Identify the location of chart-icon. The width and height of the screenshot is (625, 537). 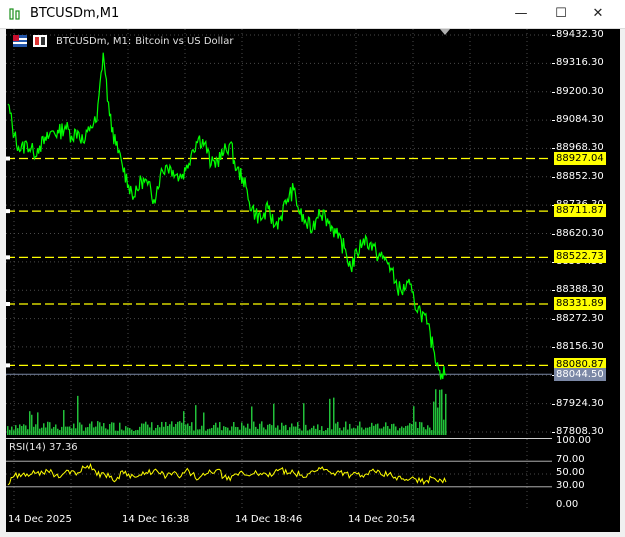
(14, 14).